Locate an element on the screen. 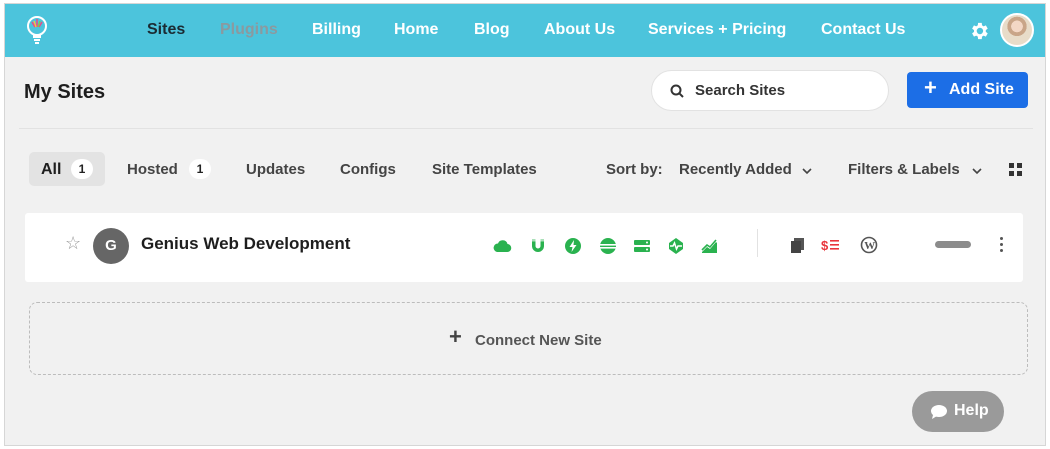  tab-configs: Configs is located at coordinates (368, 169).